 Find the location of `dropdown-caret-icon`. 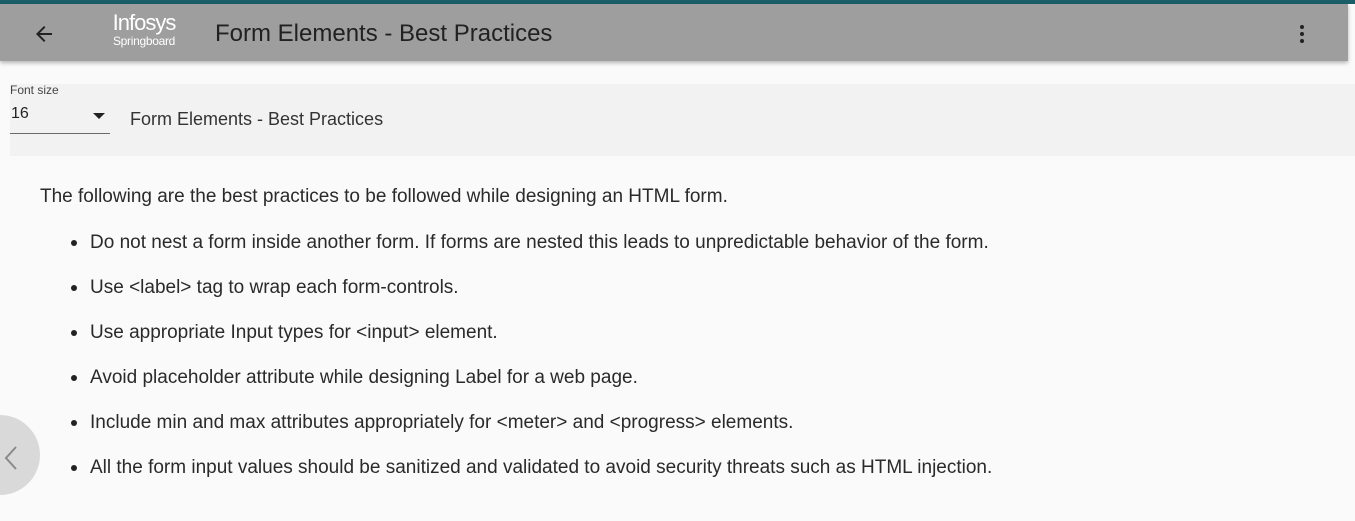

dropdown-caret-icon is located at coordinates (99, 116).